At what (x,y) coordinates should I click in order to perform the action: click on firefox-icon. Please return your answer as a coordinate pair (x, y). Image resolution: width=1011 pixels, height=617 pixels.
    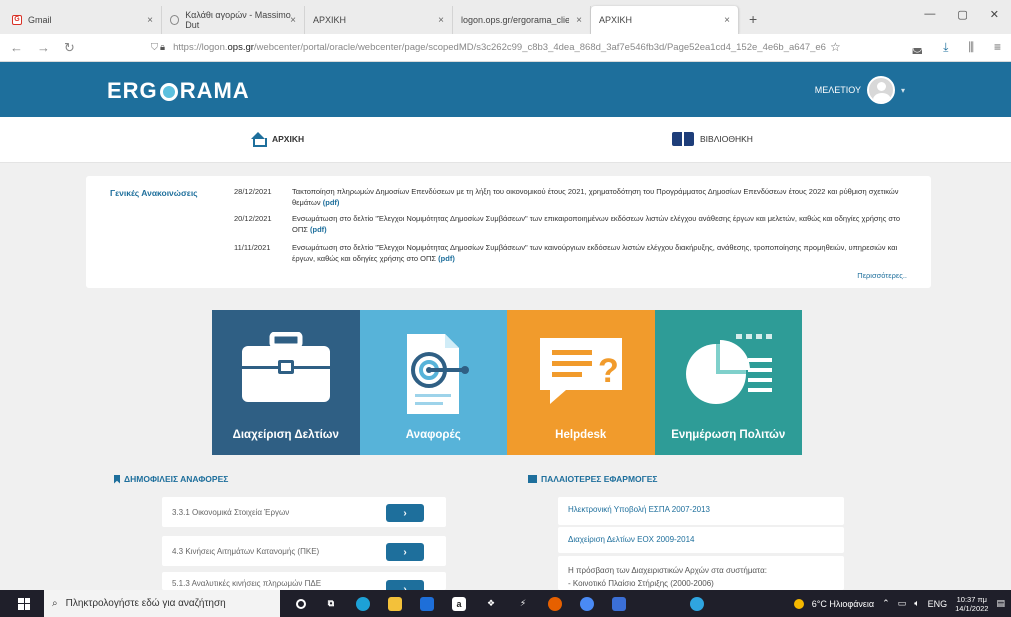
    Looking at the image, I should click on (555, 603).